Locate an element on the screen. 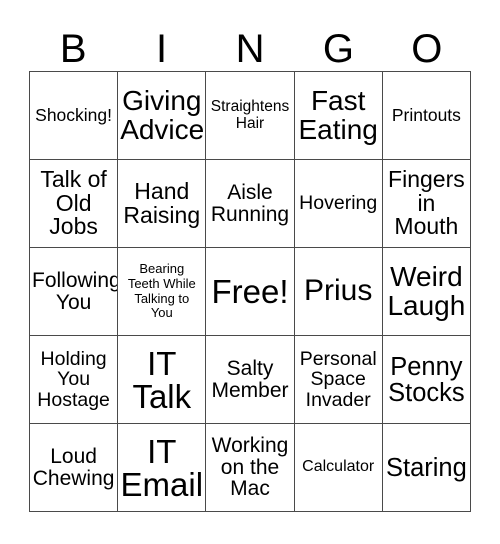 The height and width of the screenshot is (544, 500). bingo-cell: Hand Raising is located at coordinates (162, 204).